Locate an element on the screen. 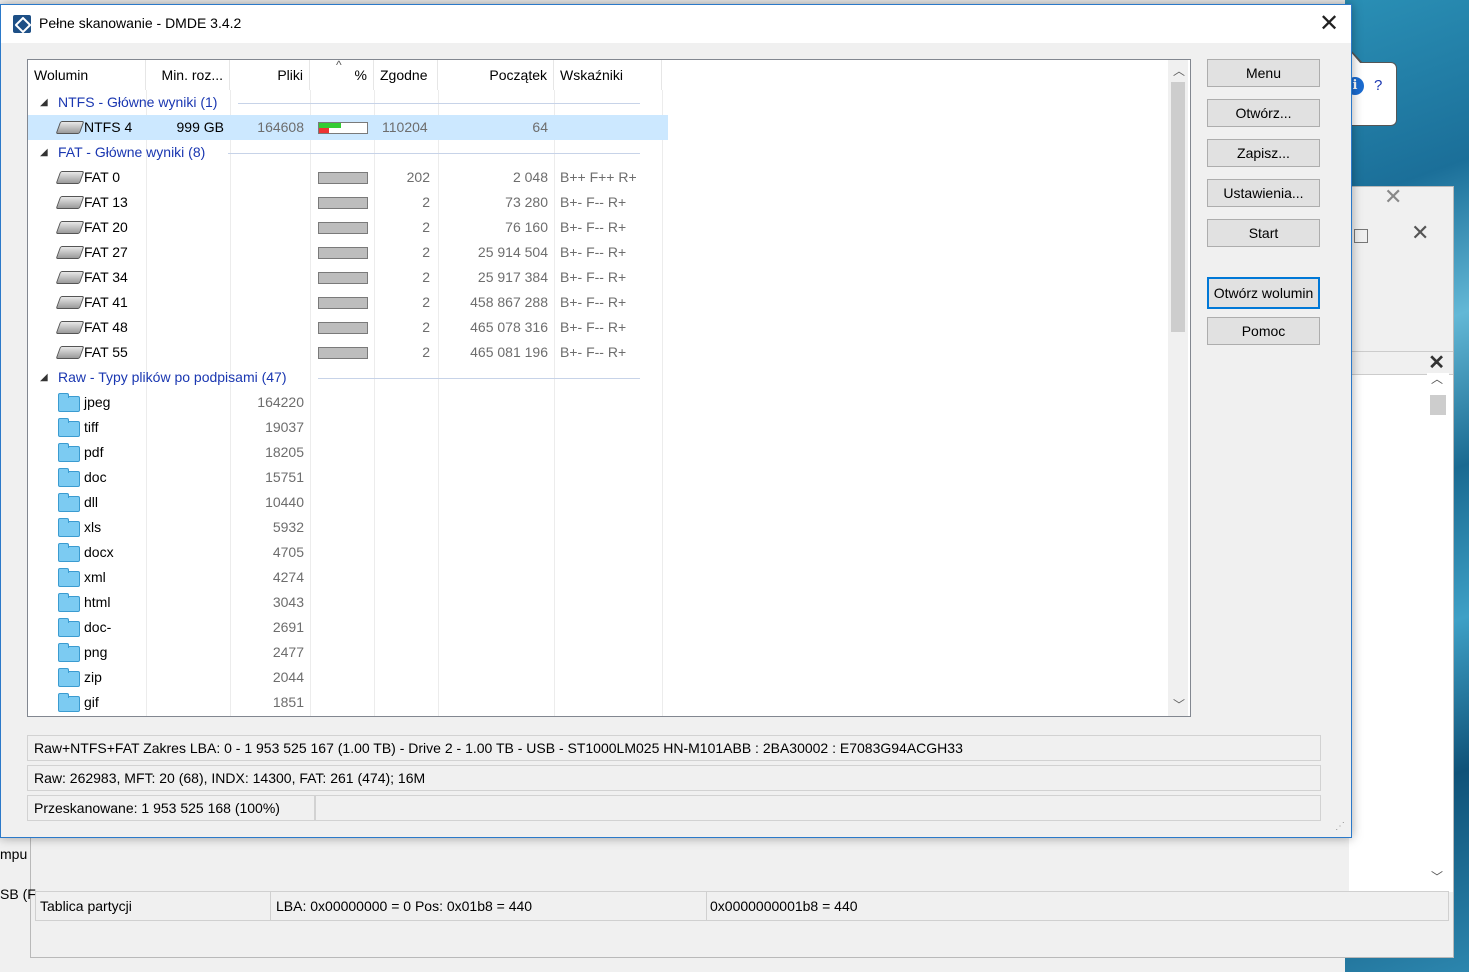  table-row: dll 10440 is located at coordinates (348, 502).